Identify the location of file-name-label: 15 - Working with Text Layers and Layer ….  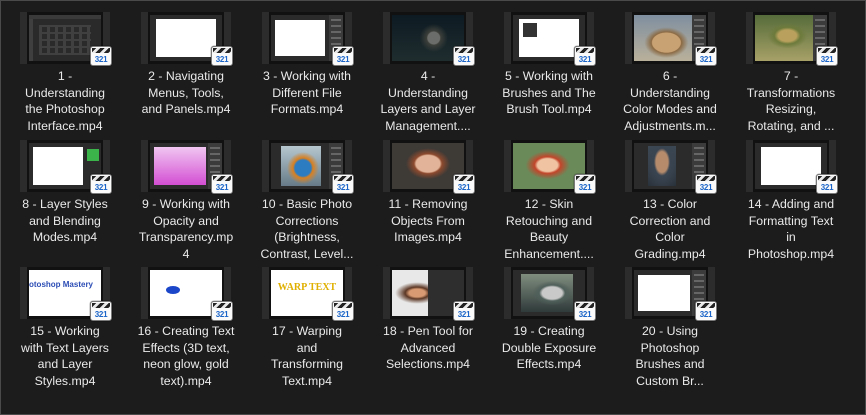
(65, 356).